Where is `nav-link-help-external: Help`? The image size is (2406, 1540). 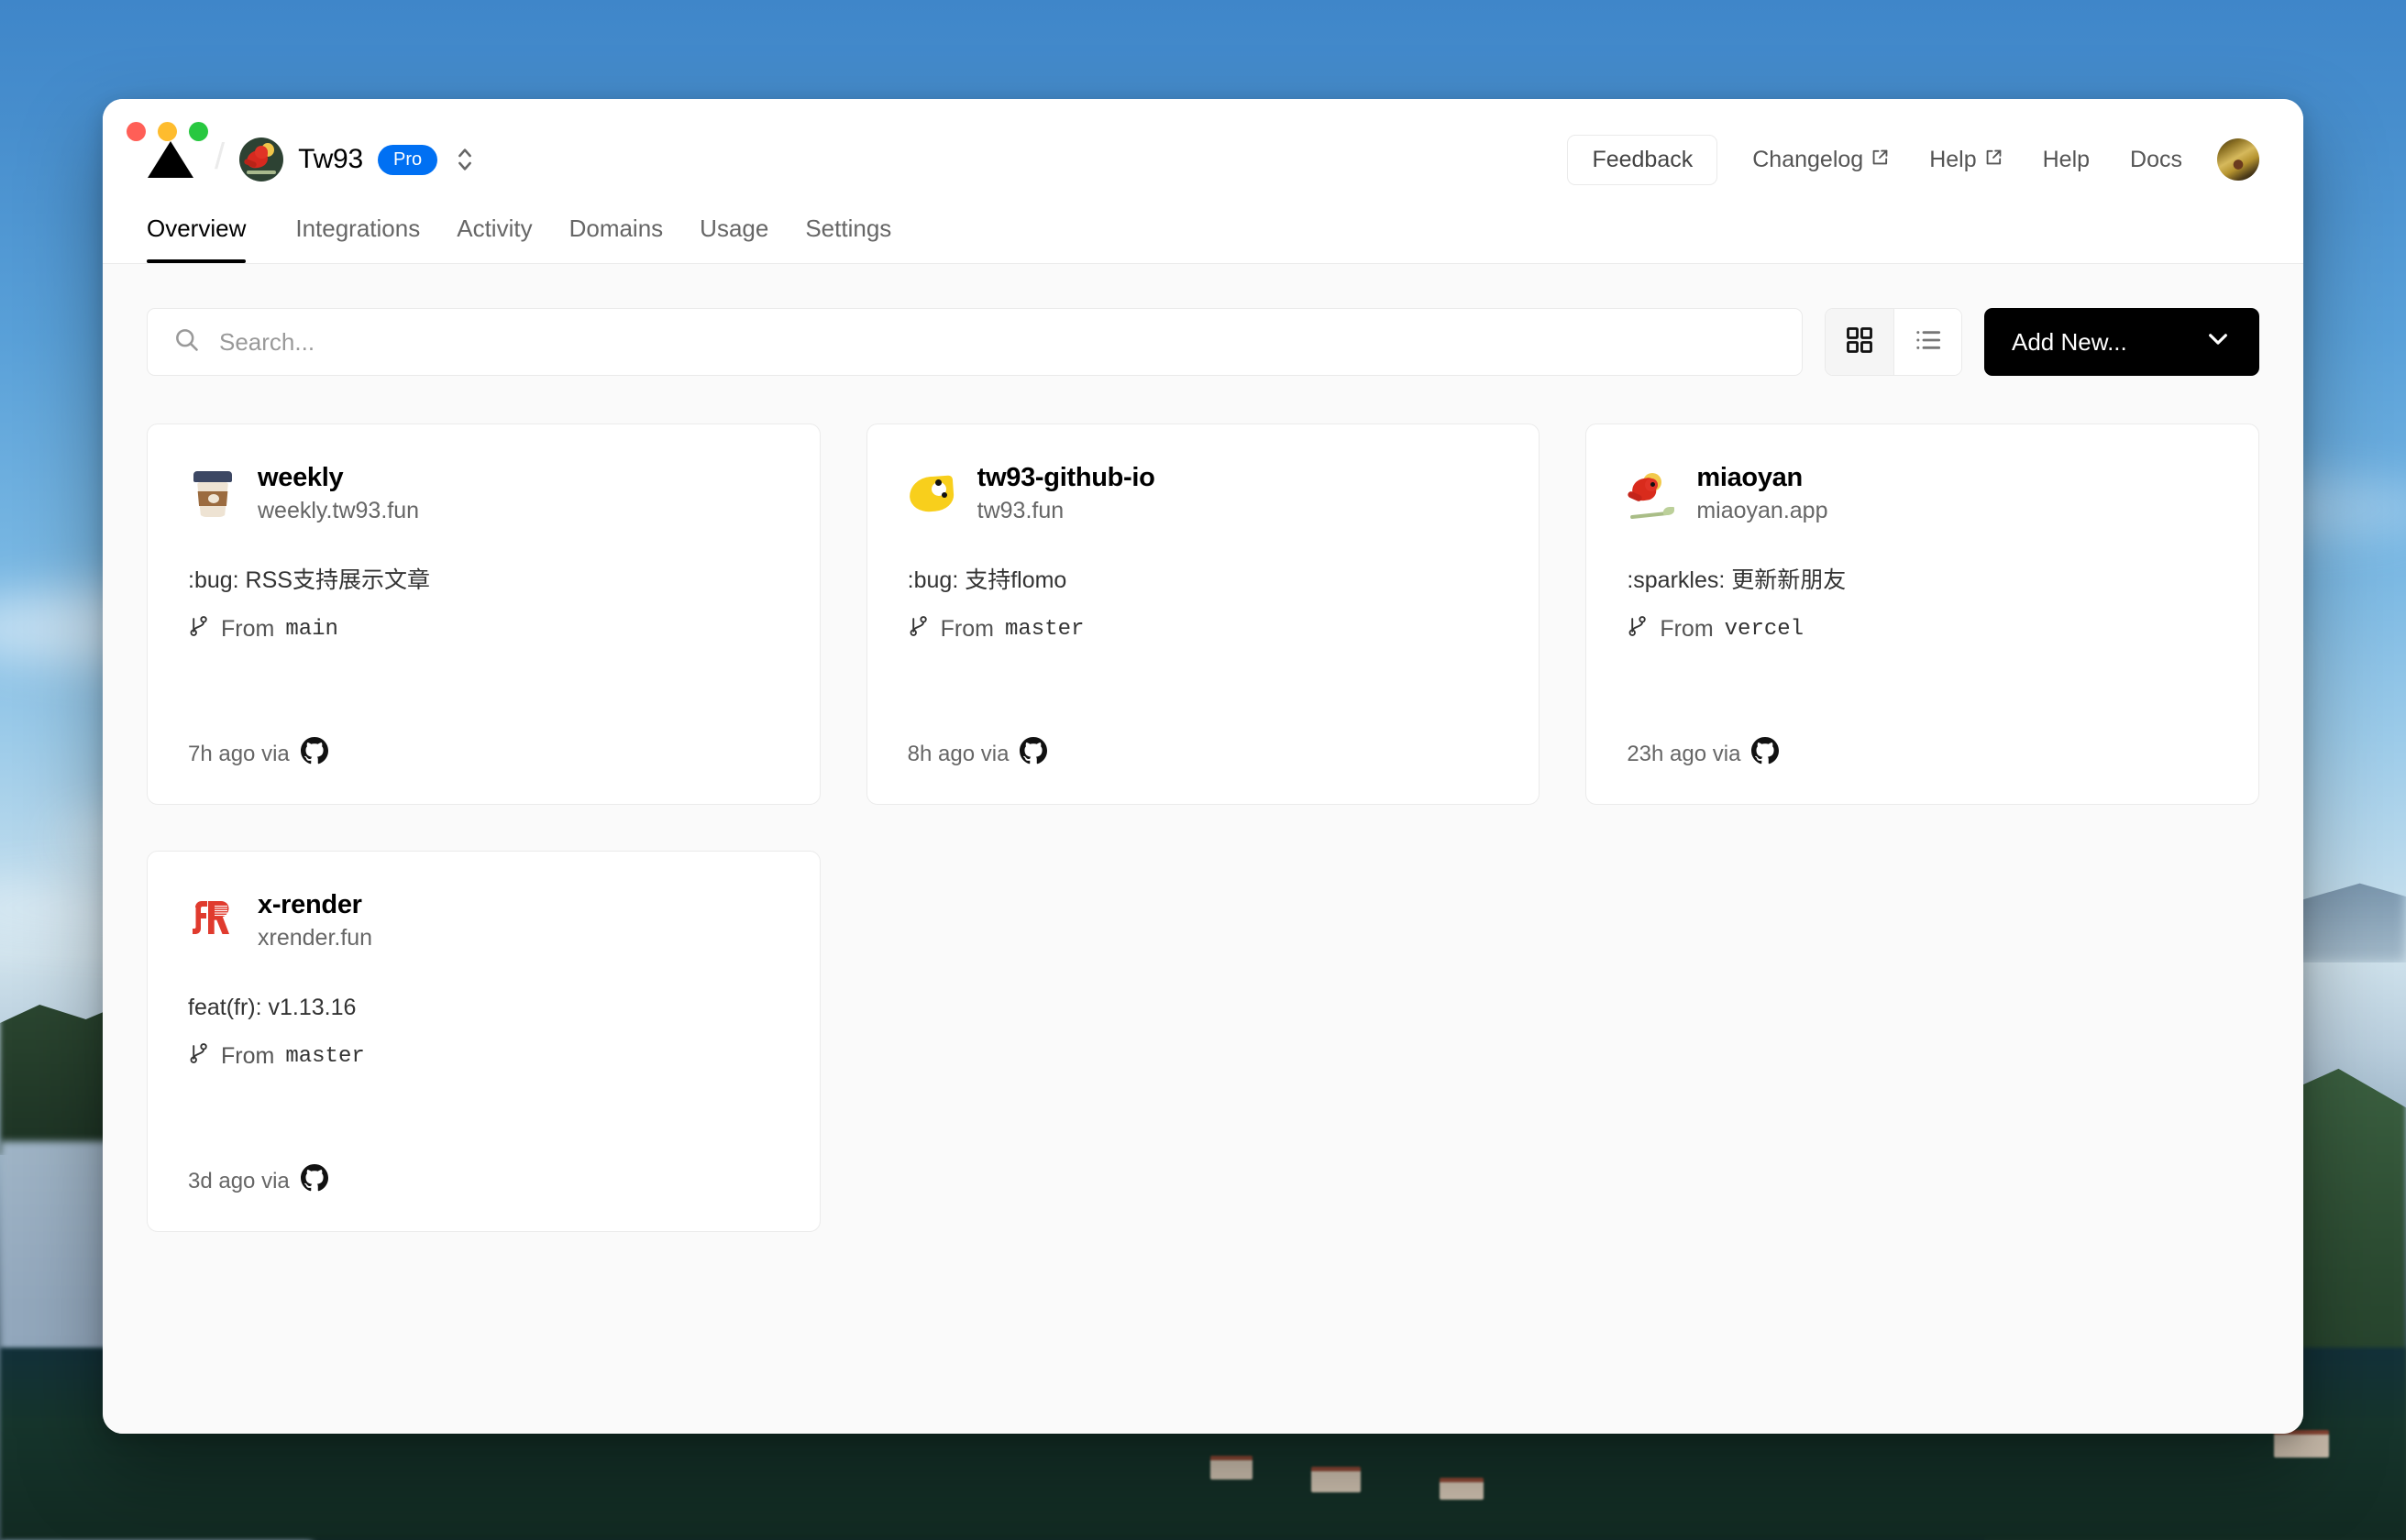
nav-link-help-external: Help is located at coordinates (1966, 160).